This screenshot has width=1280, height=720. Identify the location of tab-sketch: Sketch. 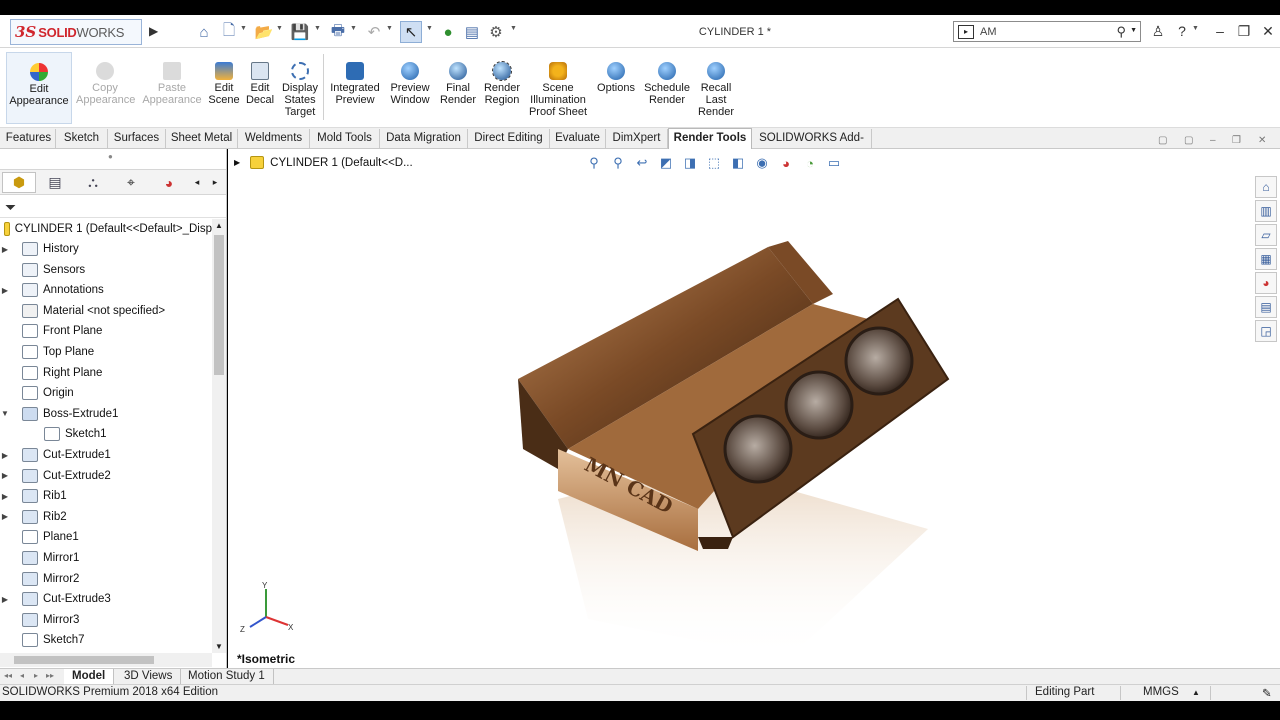
(82, 138).